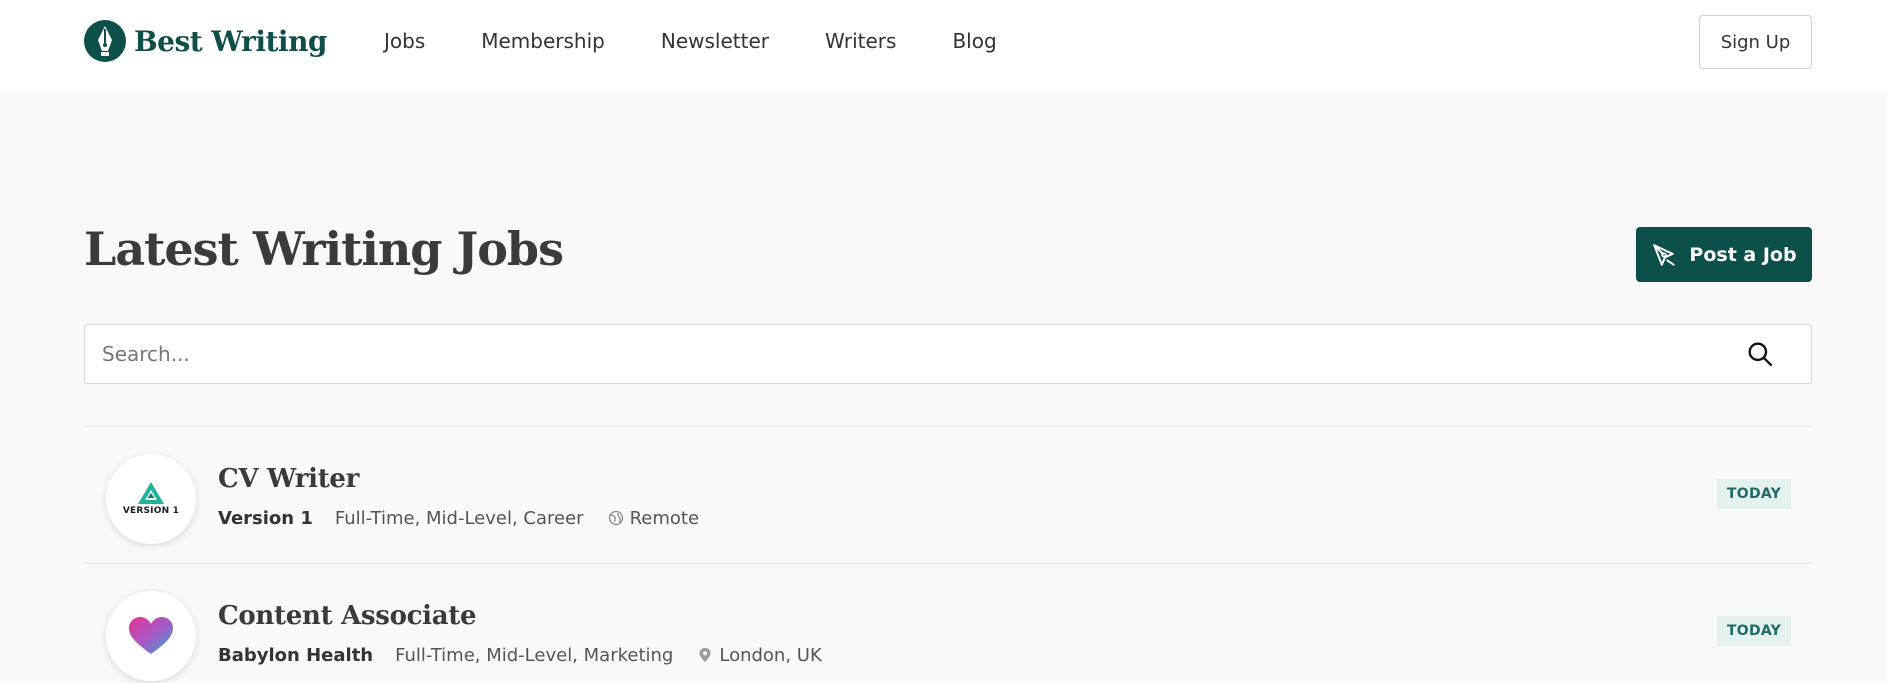 This screenshot has height=683, width=1887. Describe the element at coordinates (860, 41) in the screenshot. I see `nav-writers: Writers` at that location.